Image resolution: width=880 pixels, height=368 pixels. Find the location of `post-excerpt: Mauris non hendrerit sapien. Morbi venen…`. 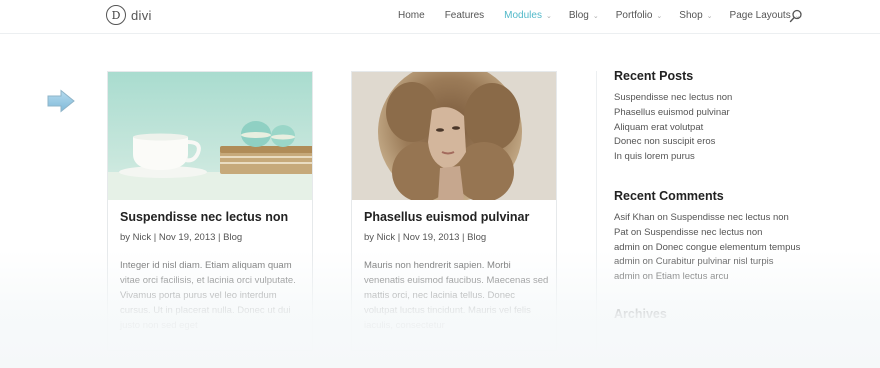

post-excerpt: Mauris non hendrerit sapien. Morbi venen… is located at coordinates (456, 295).